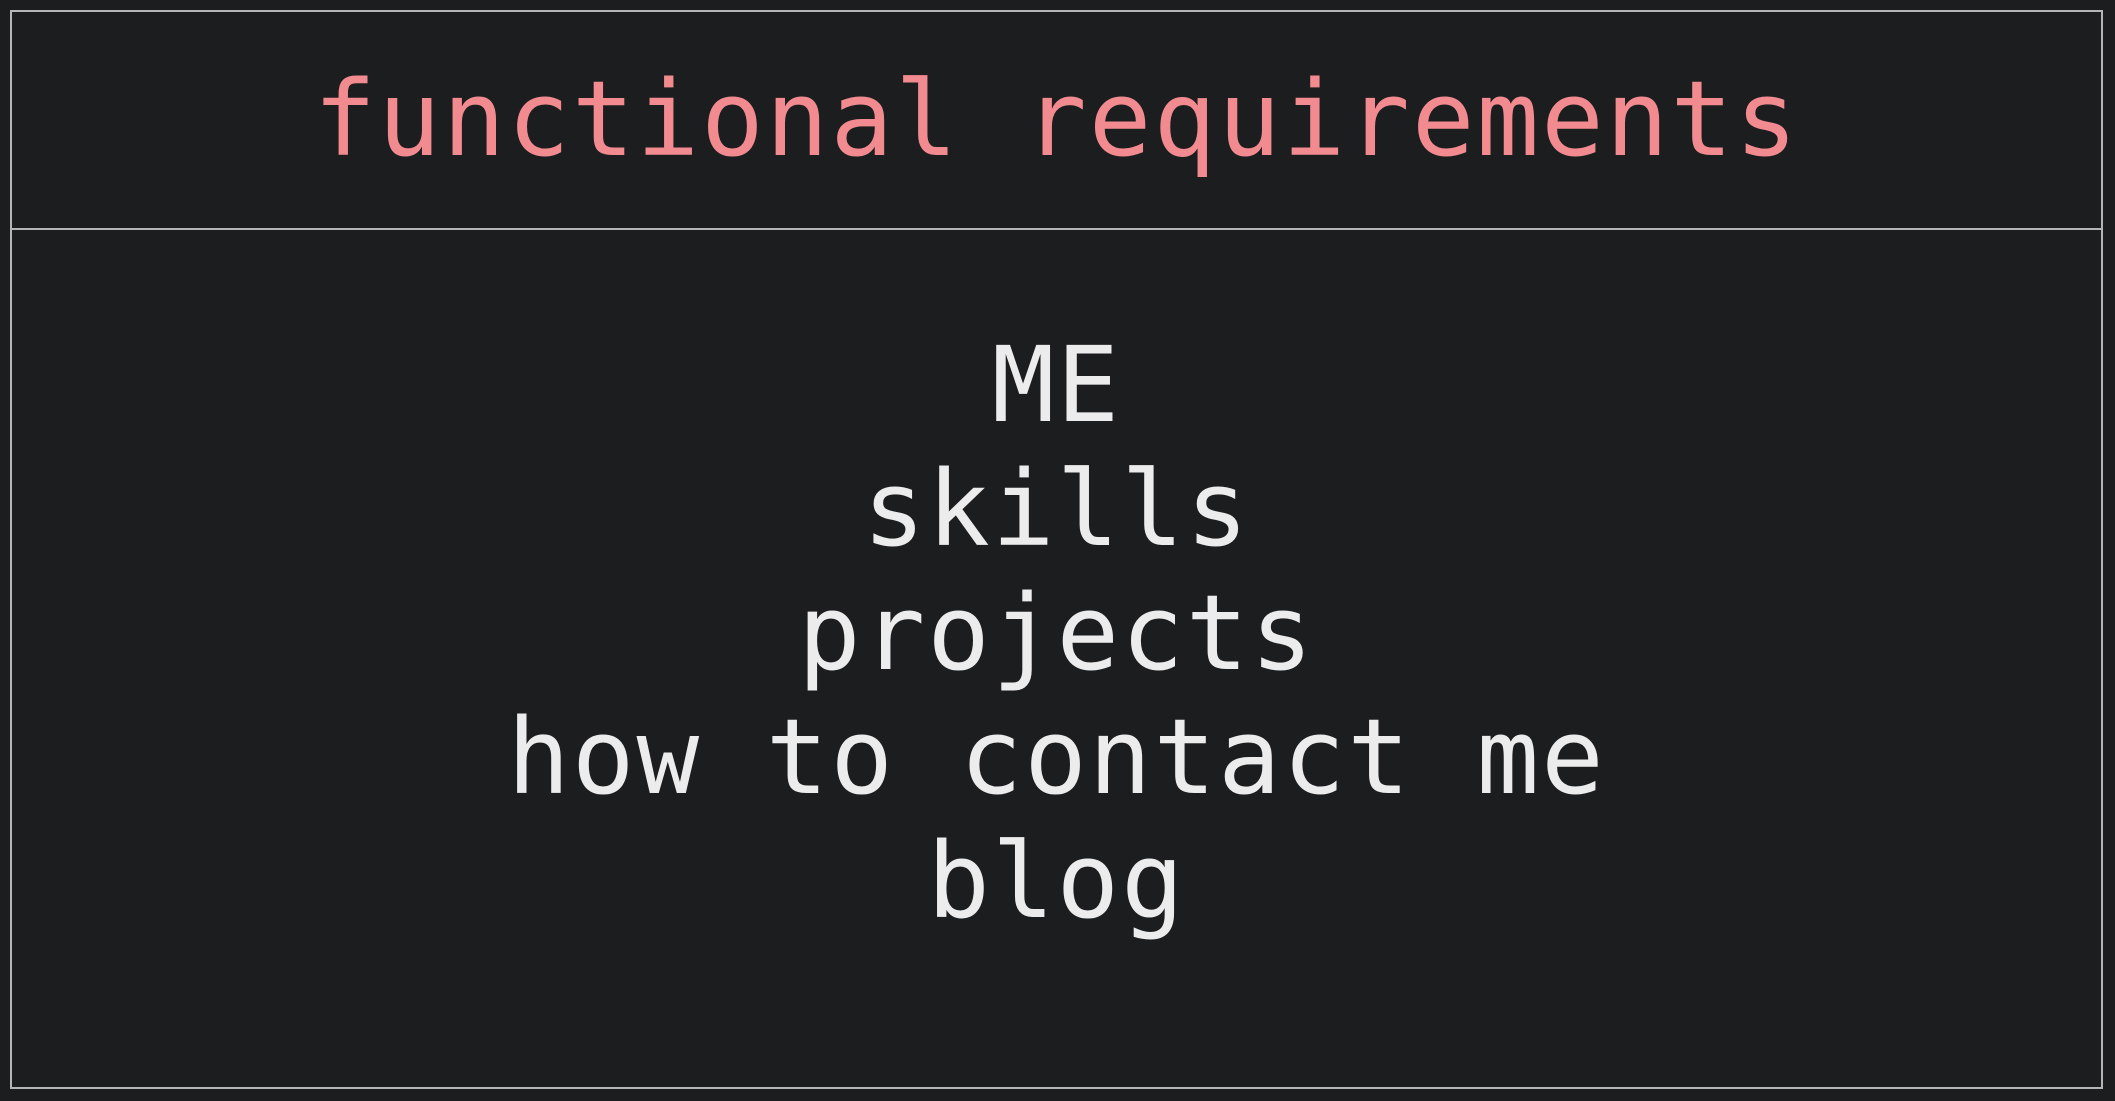 The image size is (2115, 1101). What do you see at coordinates (1056, 881) in the screenshot?
I see `list-item-blog: blog` at bounding box center [1056, 881].